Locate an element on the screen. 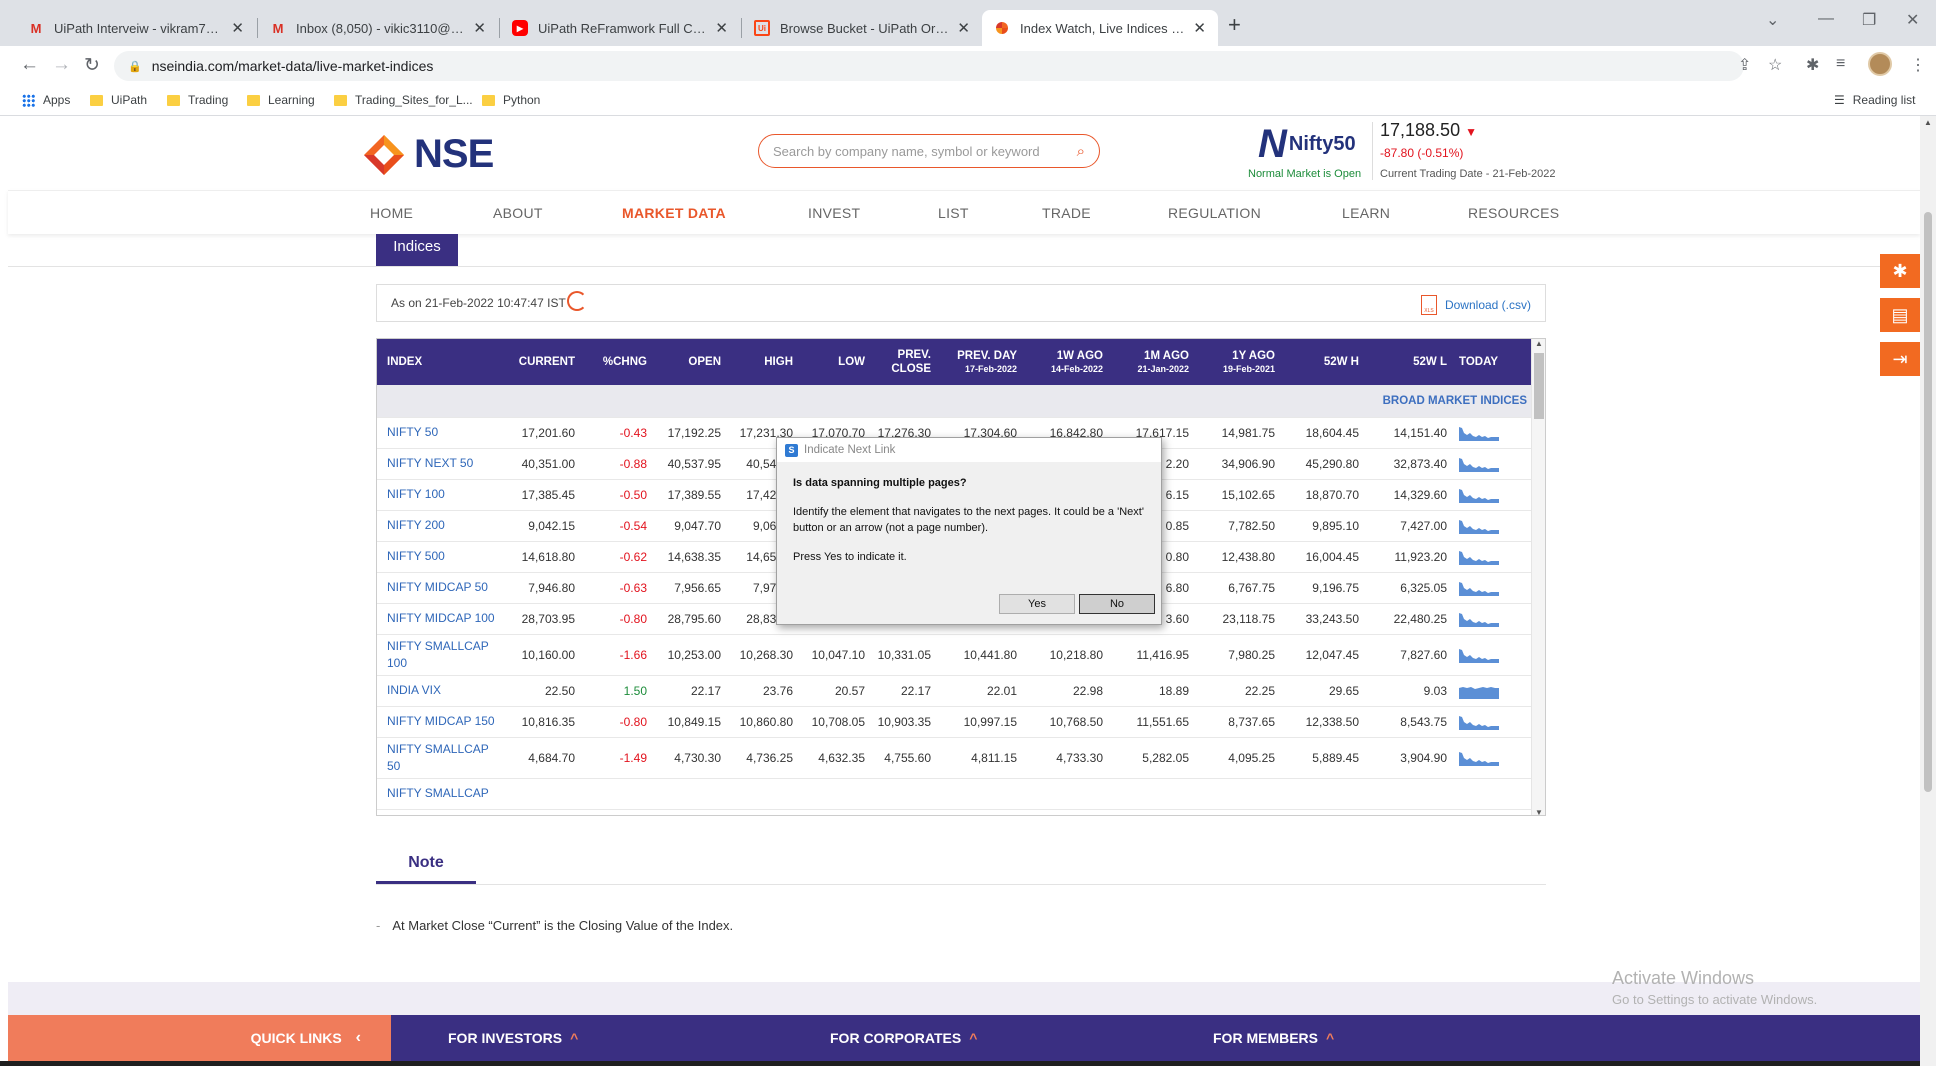  col-high: HIGH is located at coordinates (763, 362).